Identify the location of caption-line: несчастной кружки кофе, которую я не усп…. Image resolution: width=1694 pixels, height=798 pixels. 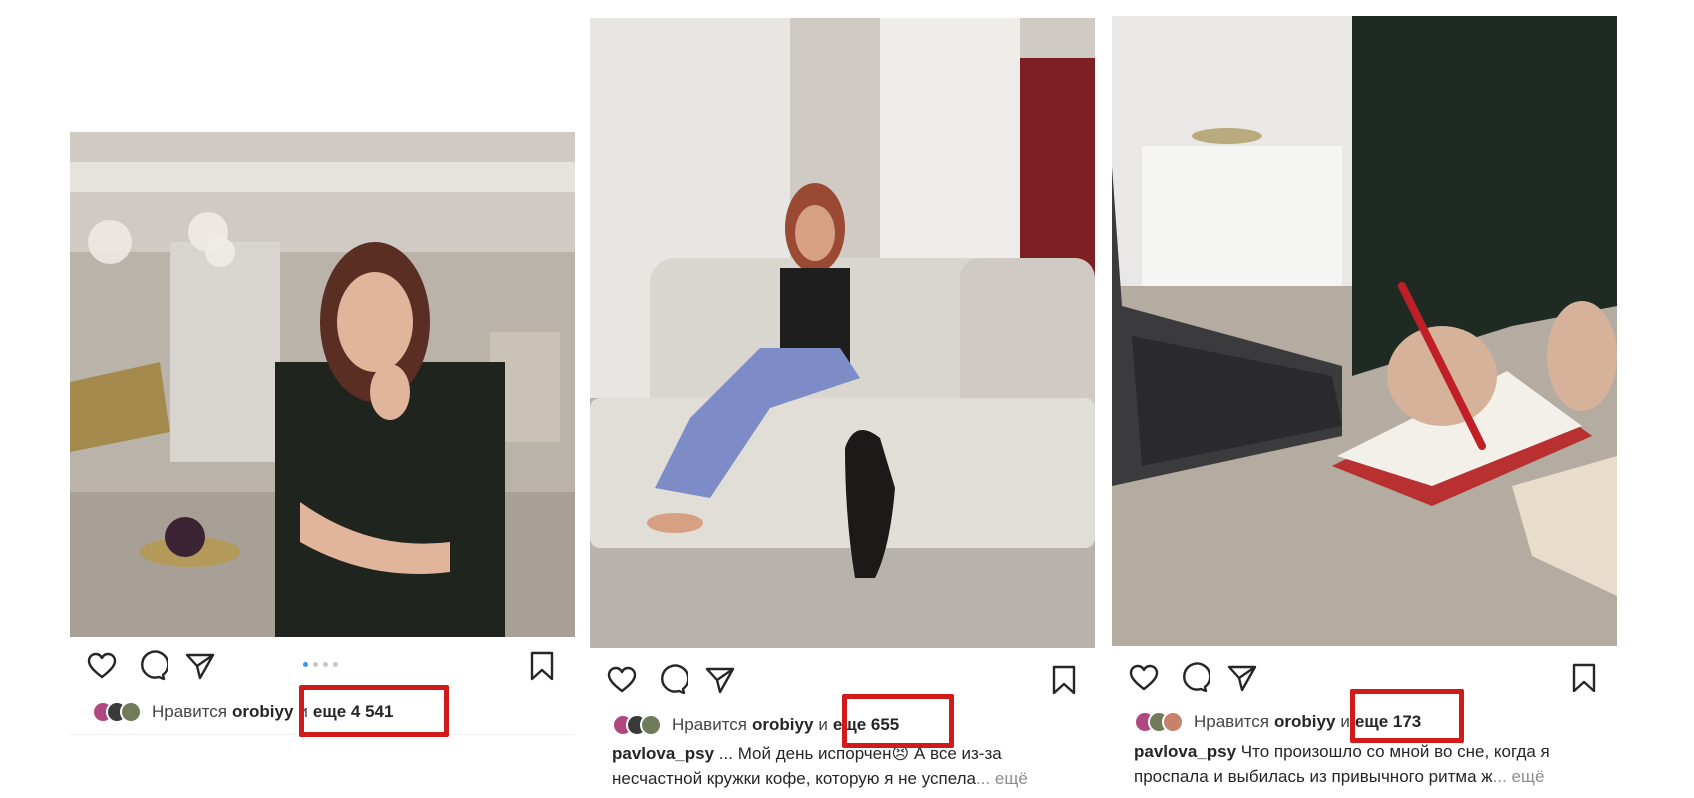
(820, 778).